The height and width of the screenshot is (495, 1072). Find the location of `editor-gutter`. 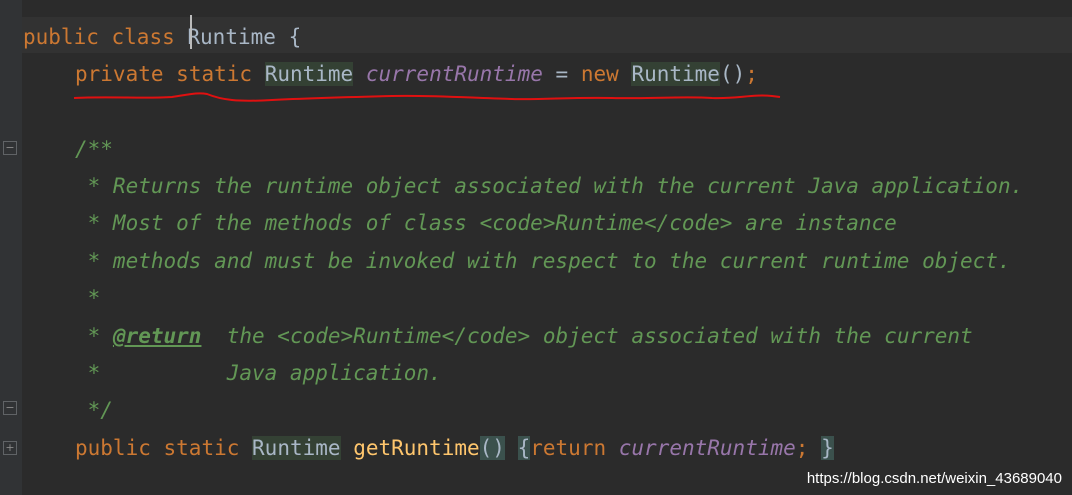

editor-gutter is located at coordinates (11, 247).